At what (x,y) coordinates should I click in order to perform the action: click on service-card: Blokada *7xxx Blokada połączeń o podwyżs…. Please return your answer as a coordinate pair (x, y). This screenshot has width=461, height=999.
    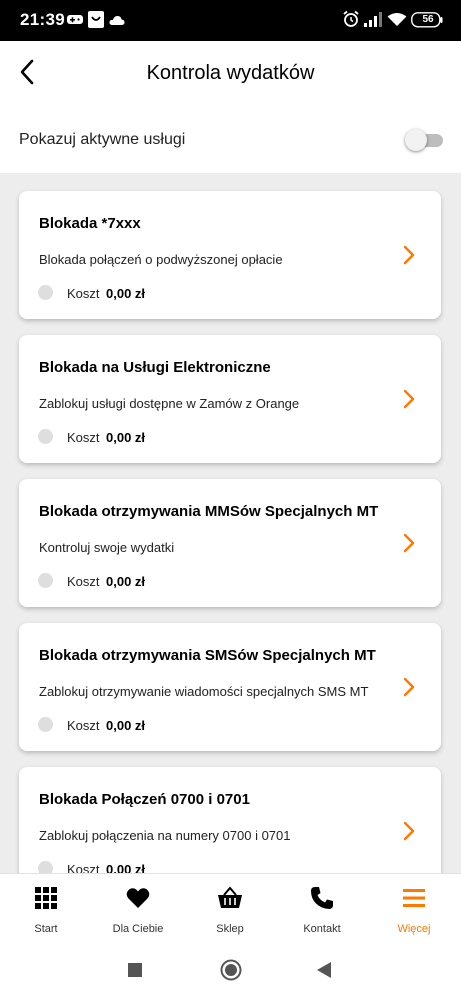
    Looking at the image, I should click on (230, 255).